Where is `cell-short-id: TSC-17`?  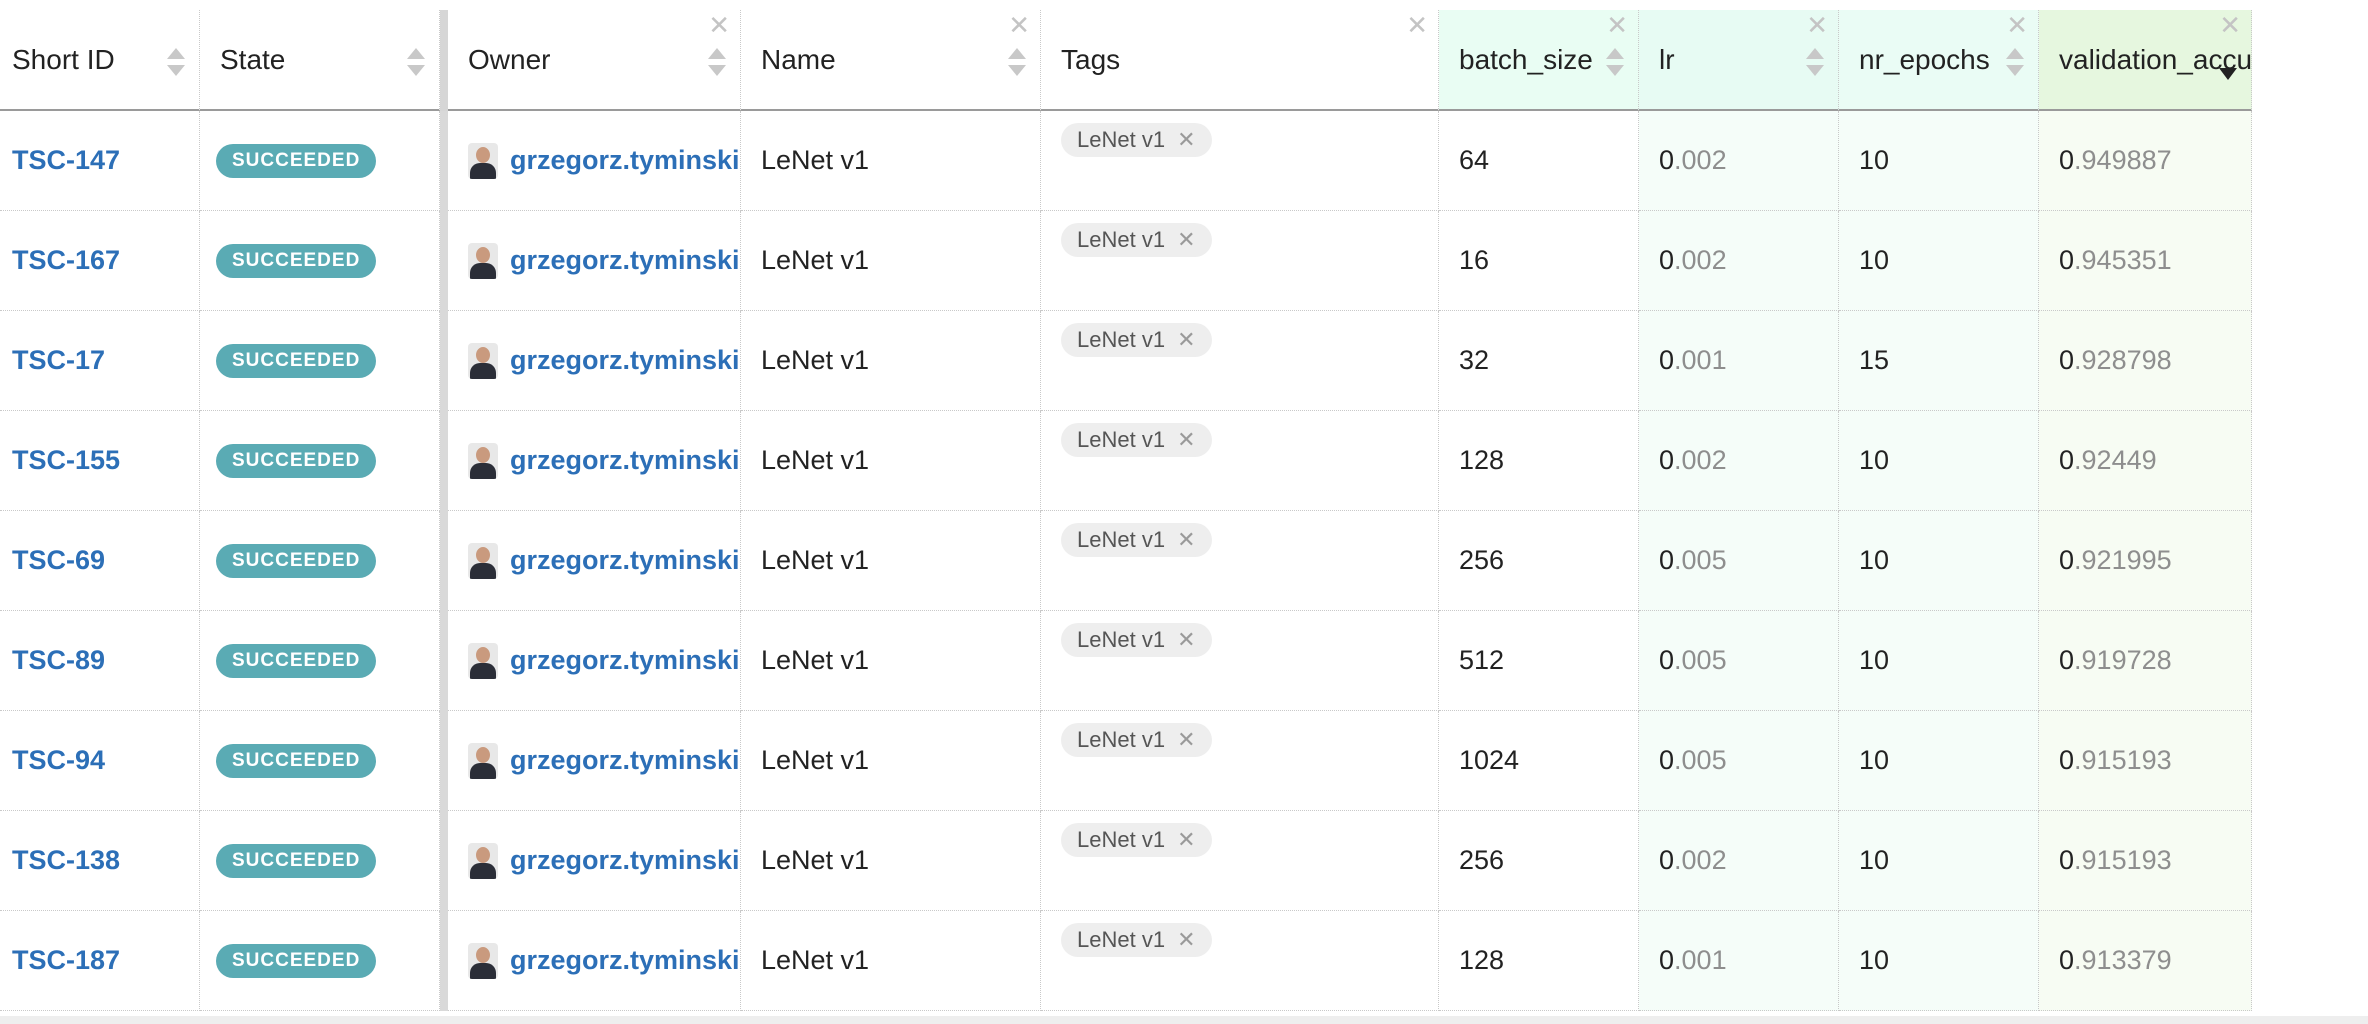
cell-short-id: TSC-17 is located at coordinates (100, 361).